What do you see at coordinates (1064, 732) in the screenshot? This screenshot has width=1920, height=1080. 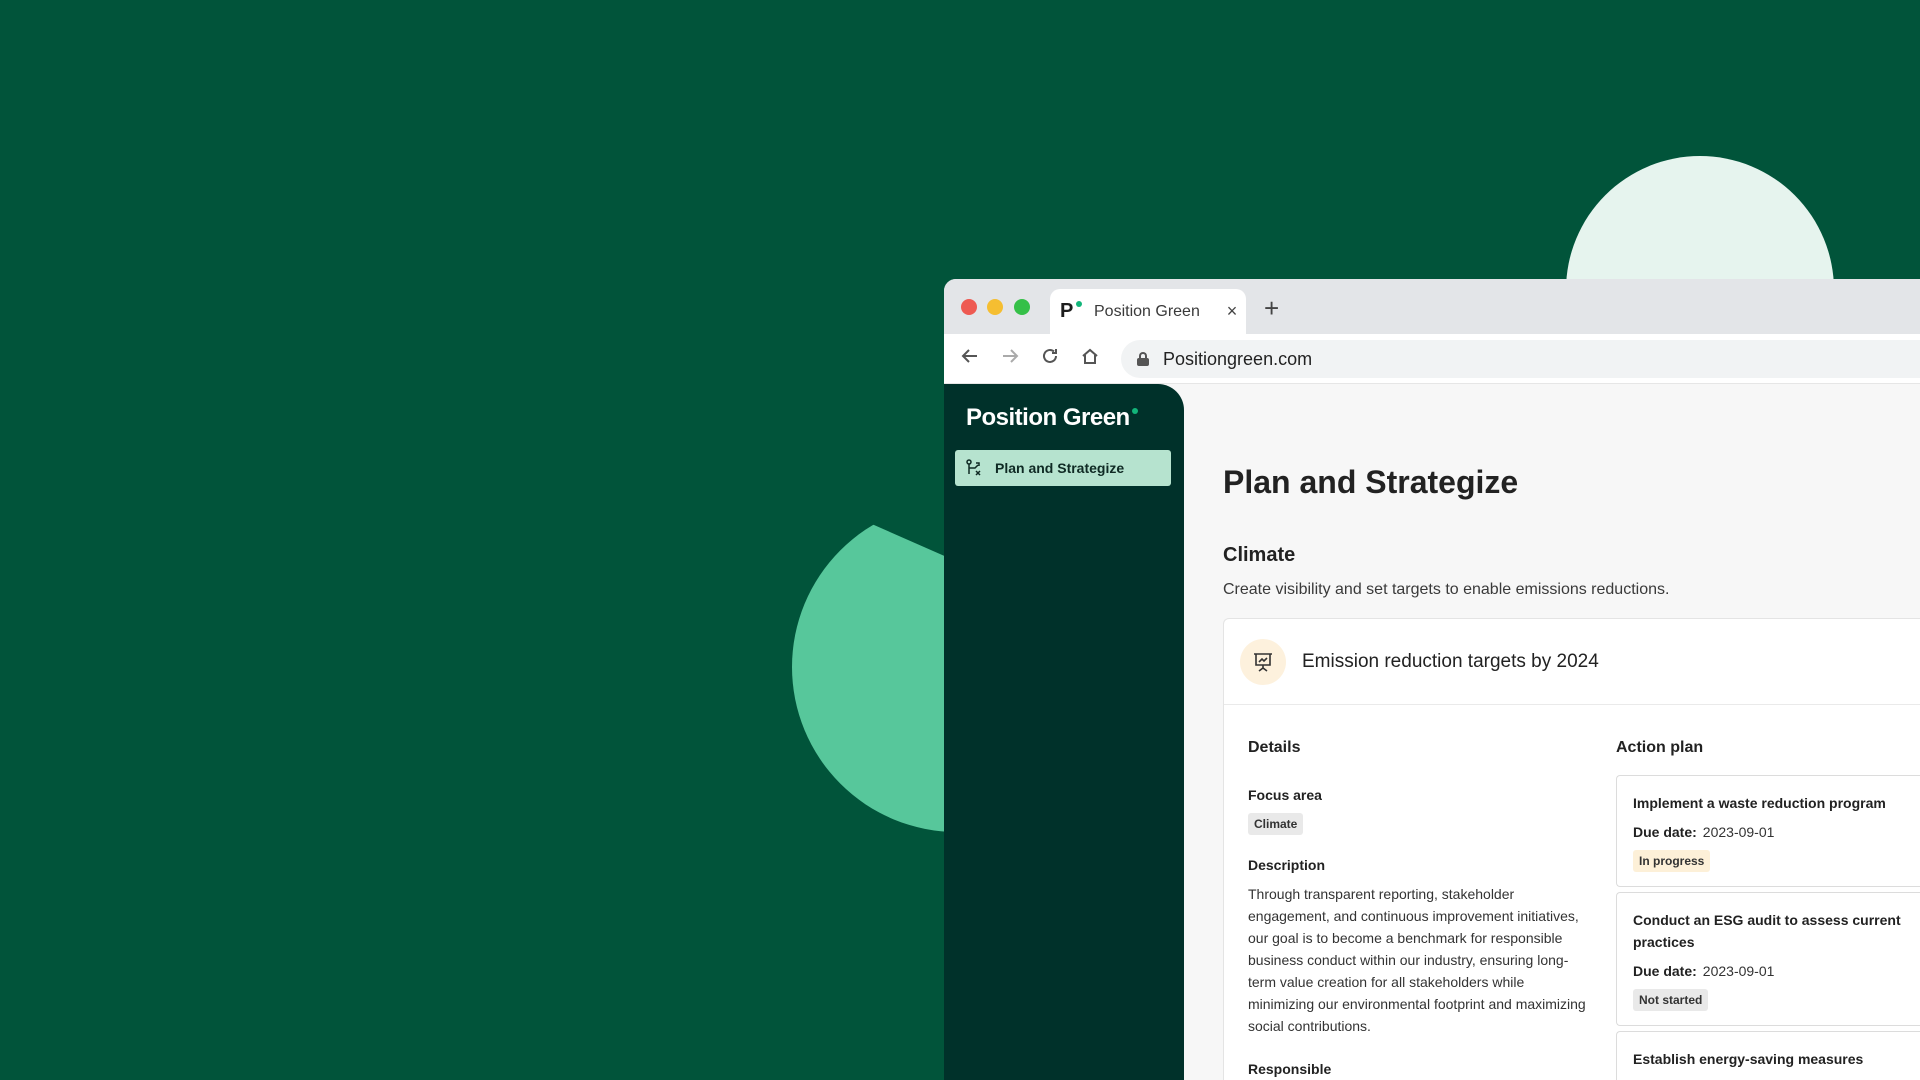 I see `sidebar: Position Green Plan and Strategize` at bounding box center [1064, 732].